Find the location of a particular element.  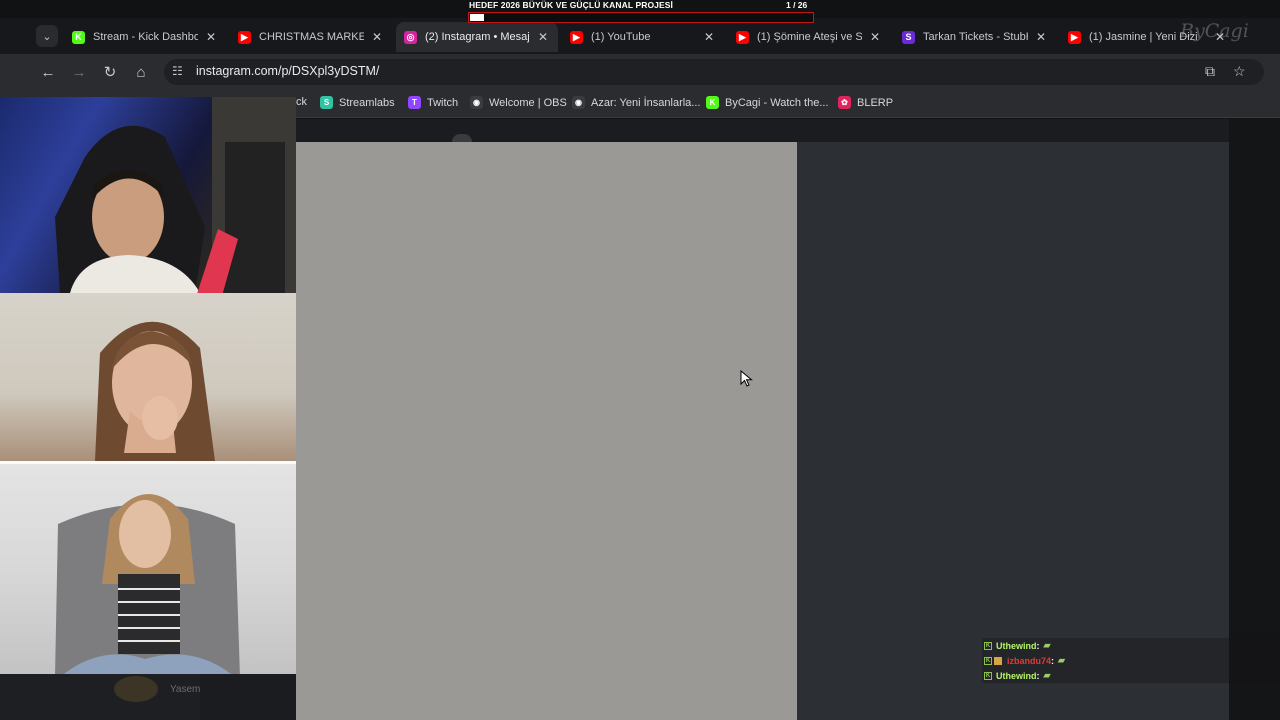

bookmark-item: T Twitch is located at coordinates (433, 102).